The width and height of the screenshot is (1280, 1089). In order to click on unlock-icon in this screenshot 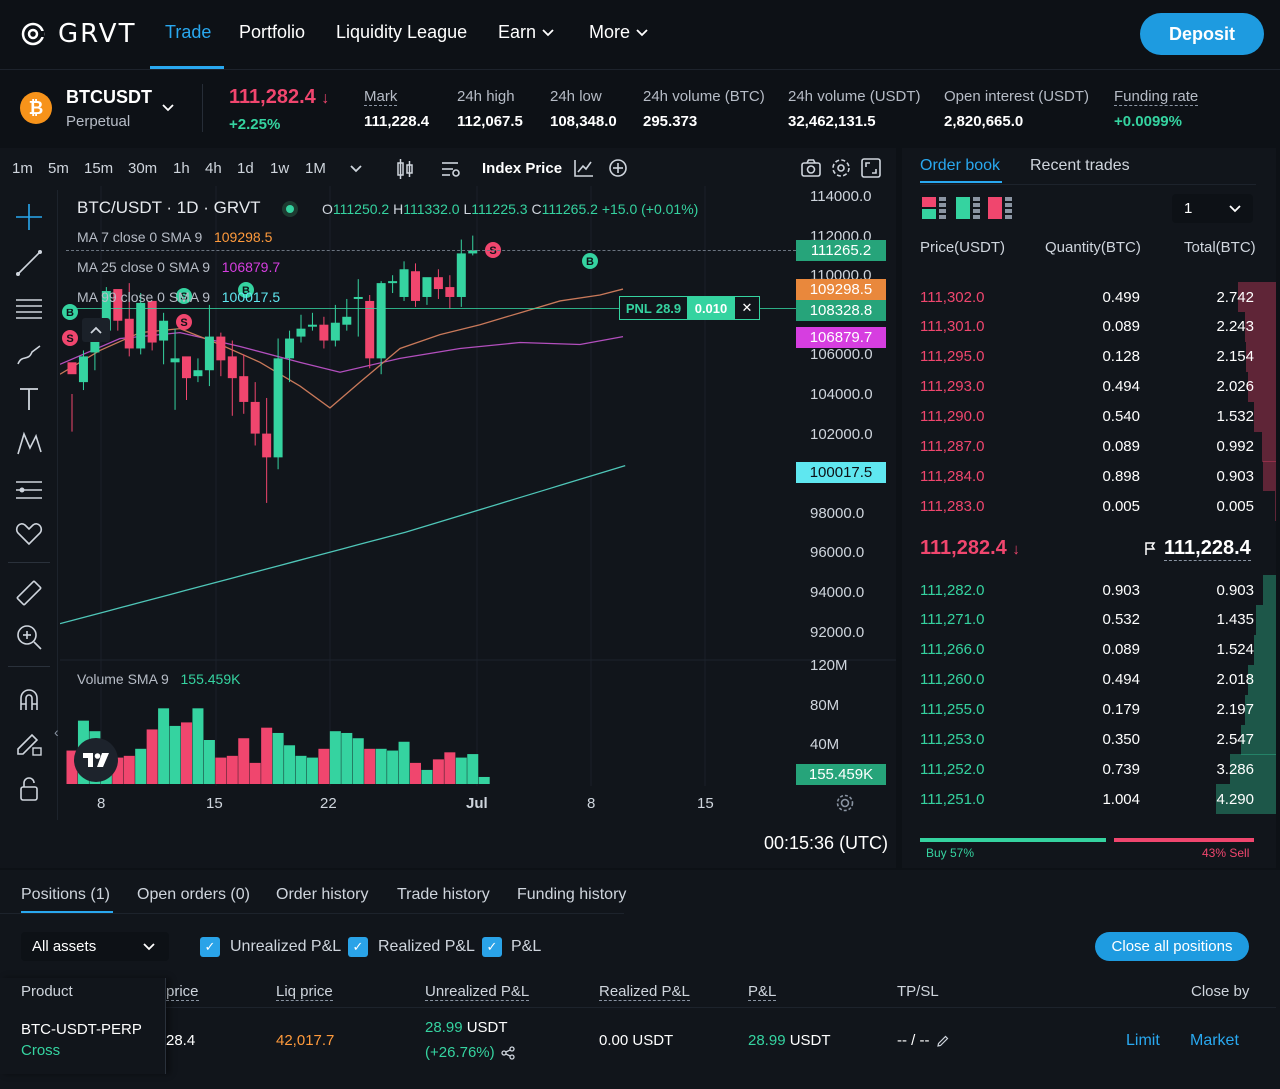, I will do `click(29, 789)`.